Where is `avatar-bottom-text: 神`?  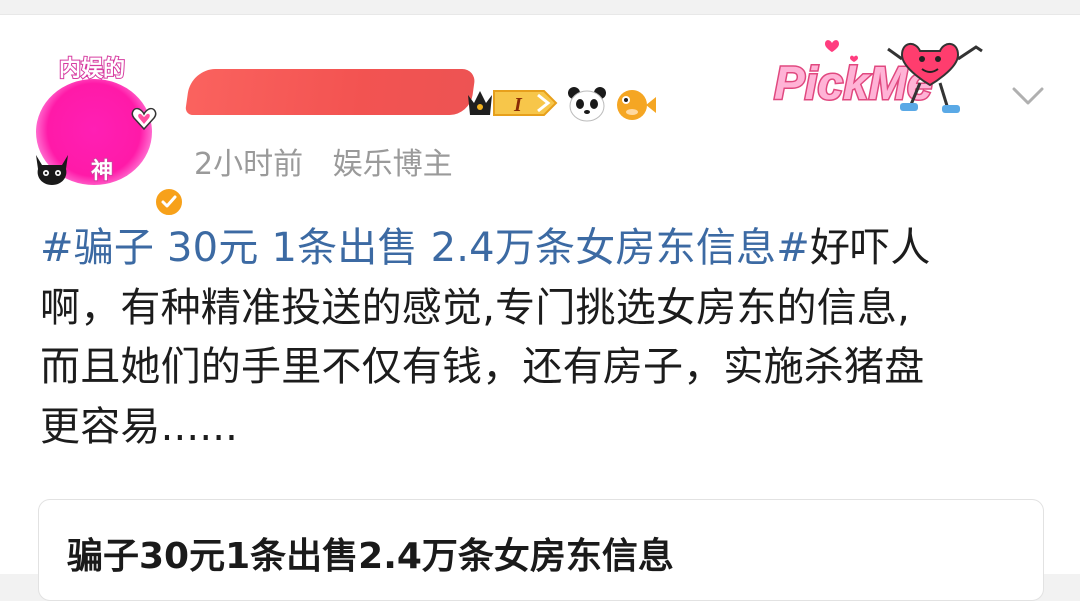 avatar-bottom-text: 神 is located at coordinates (102, 171).